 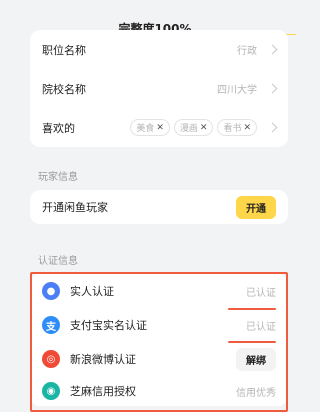 I want to click on row-value: 四川大学, so click(x=237, y=90).